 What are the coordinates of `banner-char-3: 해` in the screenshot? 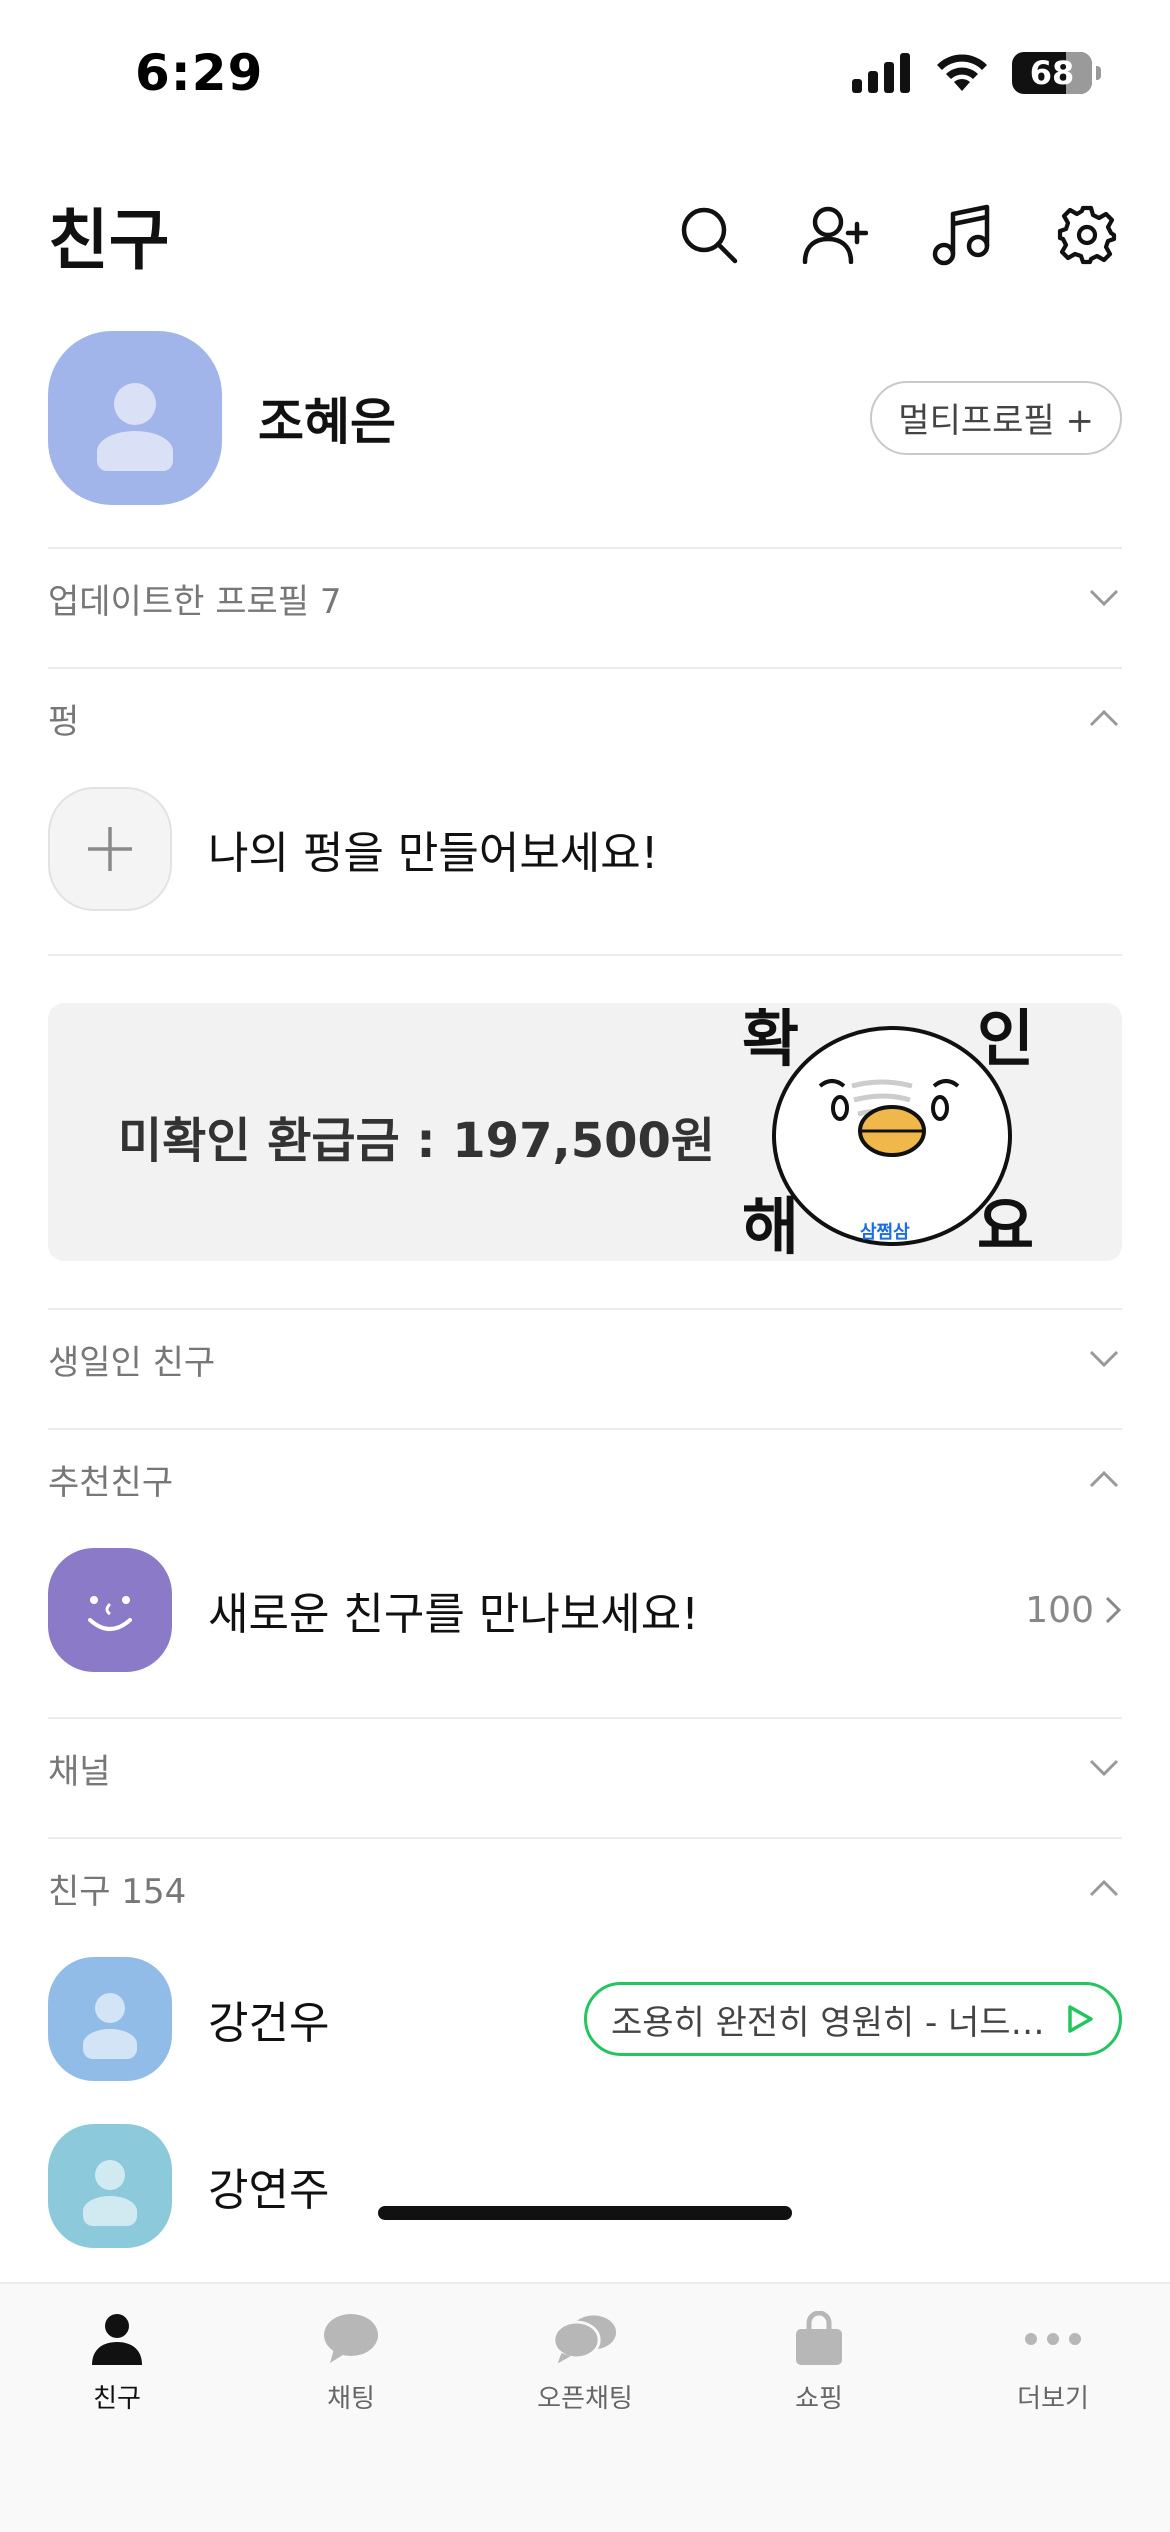 It's located at (770, 1224).